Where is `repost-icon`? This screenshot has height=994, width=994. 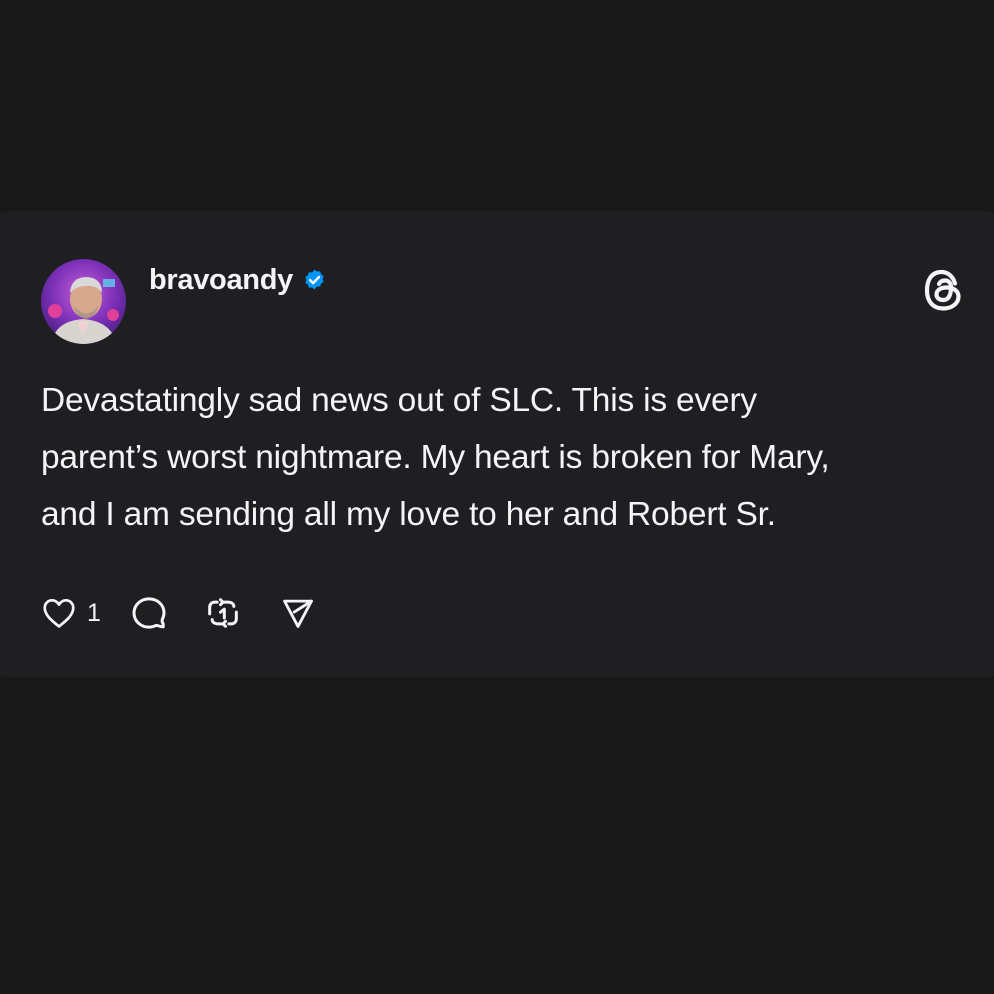 repost-icon is located at coordinates (223, 613).